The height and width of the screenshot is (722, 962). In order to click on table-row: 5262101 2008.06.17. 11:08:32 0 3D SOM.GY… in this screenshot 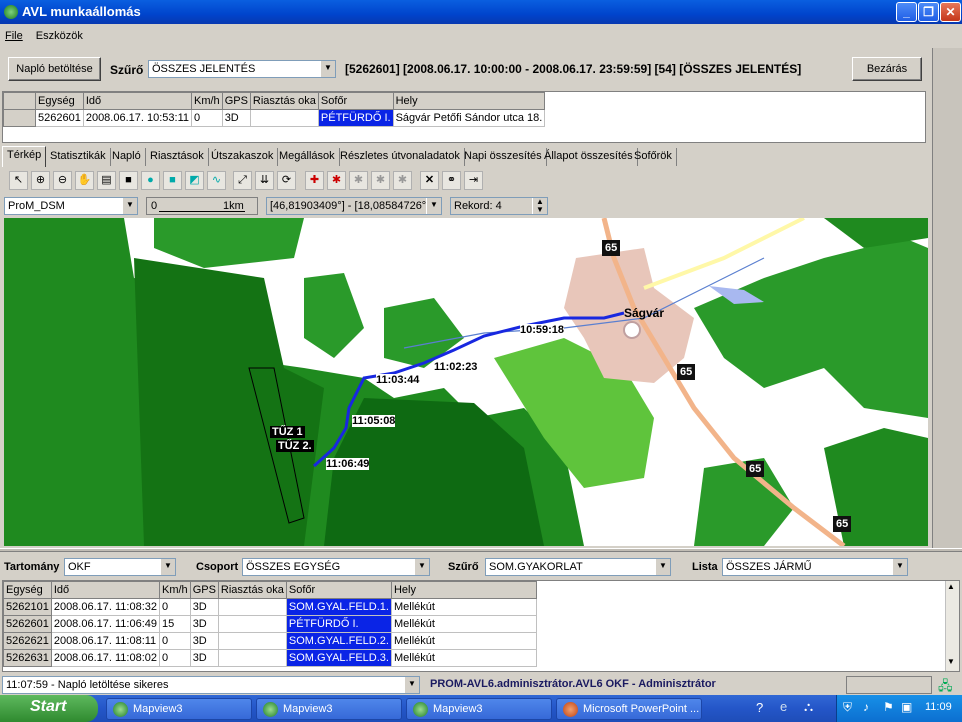, I will do `click(270, 607)`.